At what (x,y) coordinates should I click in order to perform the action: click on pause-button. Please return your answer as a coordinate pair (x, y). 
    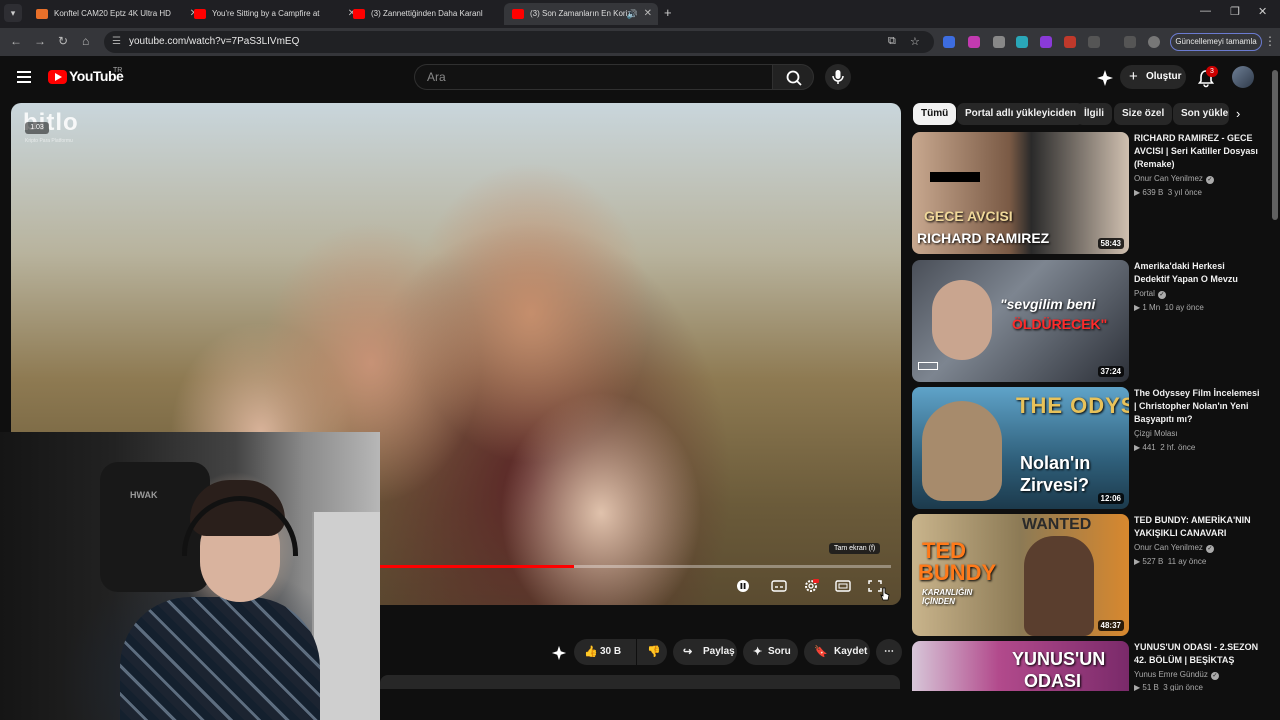
    Looking at the image, I should click on (743, 586).